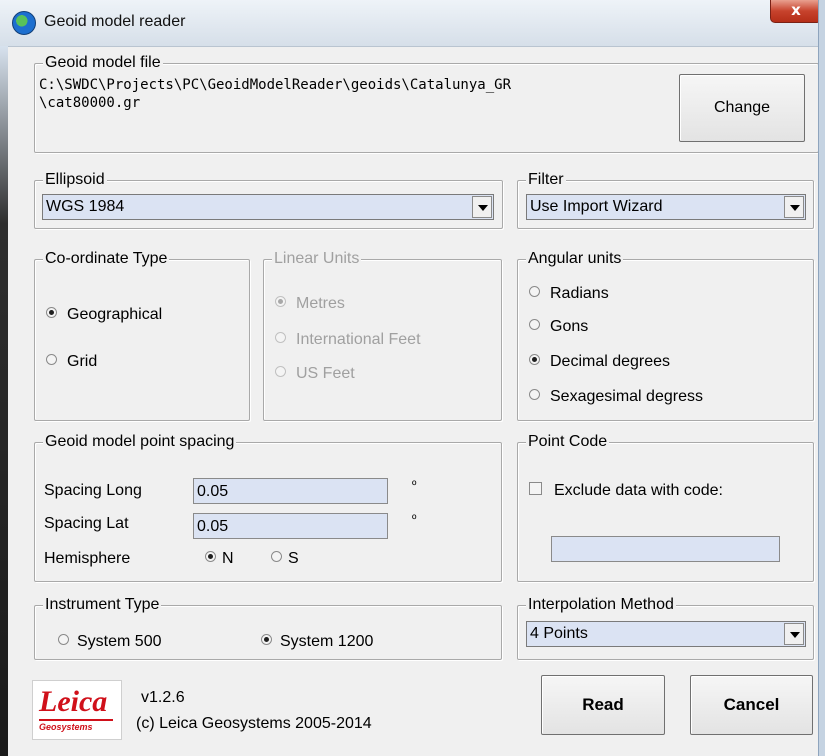 The image size is (825, 756). What do you see at coordinates (559, 633) in the screenshot?
I see `interpolation-selected-value: 4 Points` at bounding box center [559, 633].